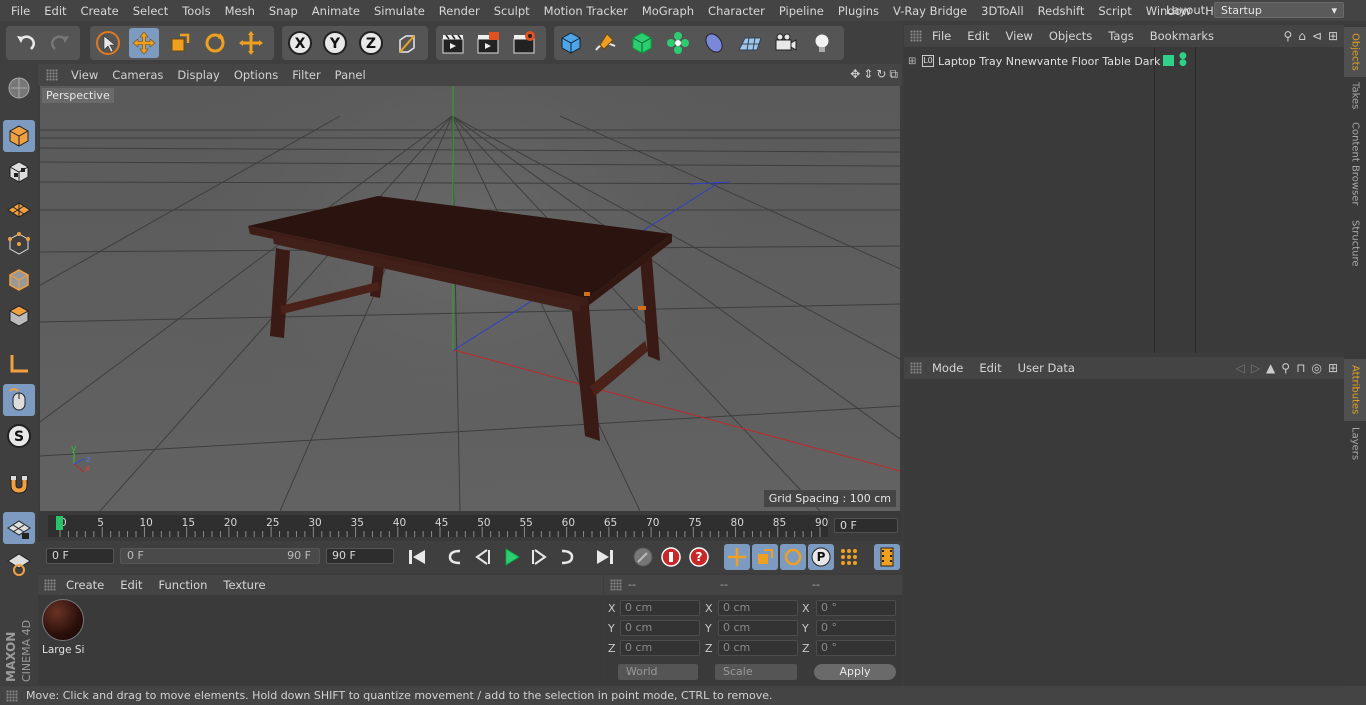 This screenshot has height=705, width=1366. What do you see at coordinates (855, 74) in the screenshot?
I see `pan-icon: ✥` at bounding box center [855, 74].